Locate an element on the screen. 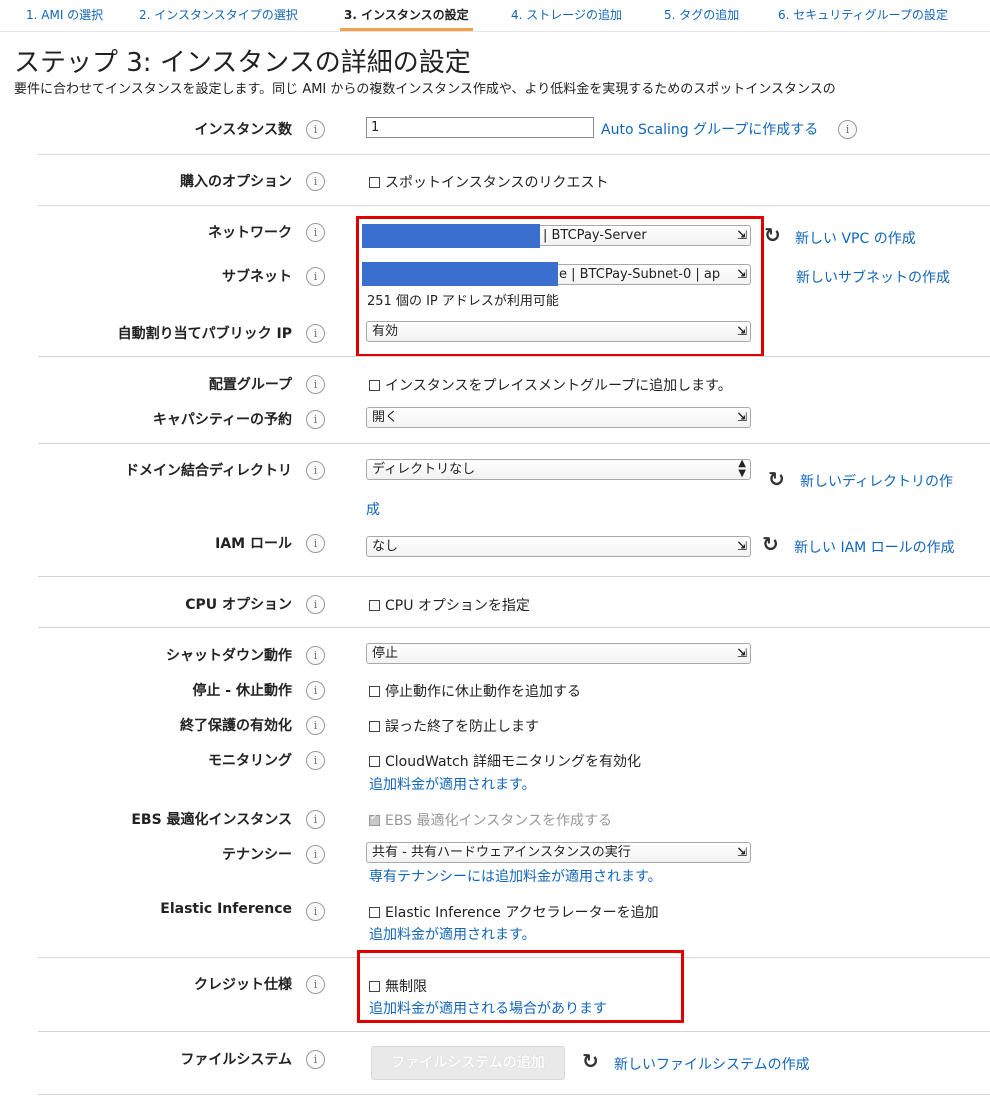  monitoring-label: モニタリング is located at coordinates (250, 761).